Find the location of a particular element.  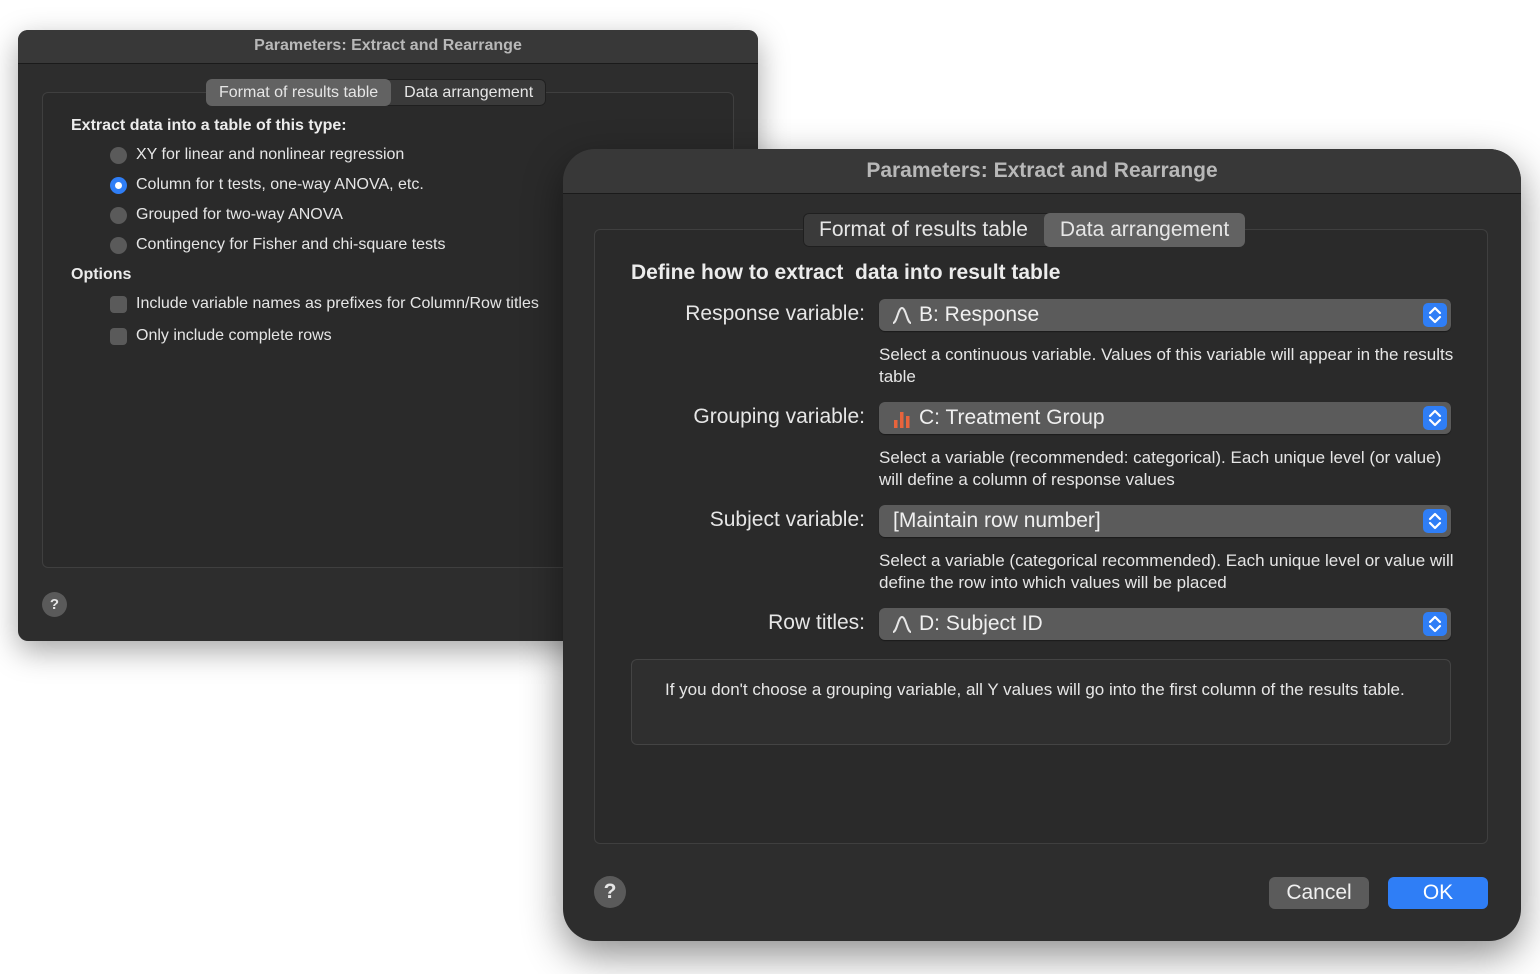

response-variable-value: B: Response is located at coordinates (979, 314).